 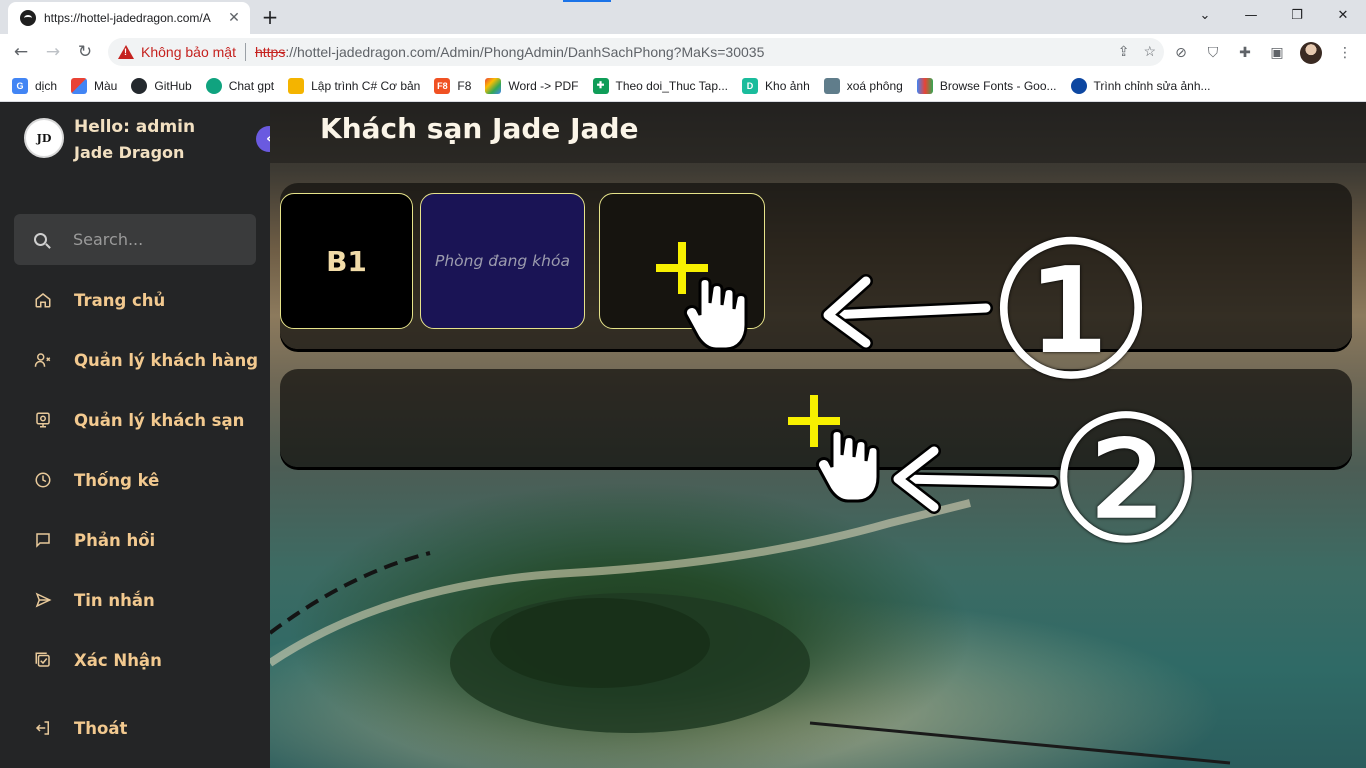 I want to click on share-icon: ⇪, so click(x=1124, y=51).